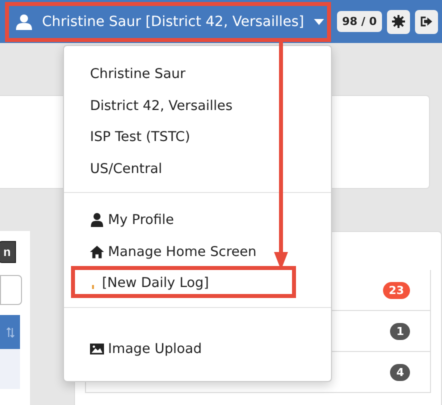 The width and height of the screenshot is (442, 405). Describe the element at coordinates (149, 283) in the screenshot. I see `menu-item: [New Daily Log]` at that location.